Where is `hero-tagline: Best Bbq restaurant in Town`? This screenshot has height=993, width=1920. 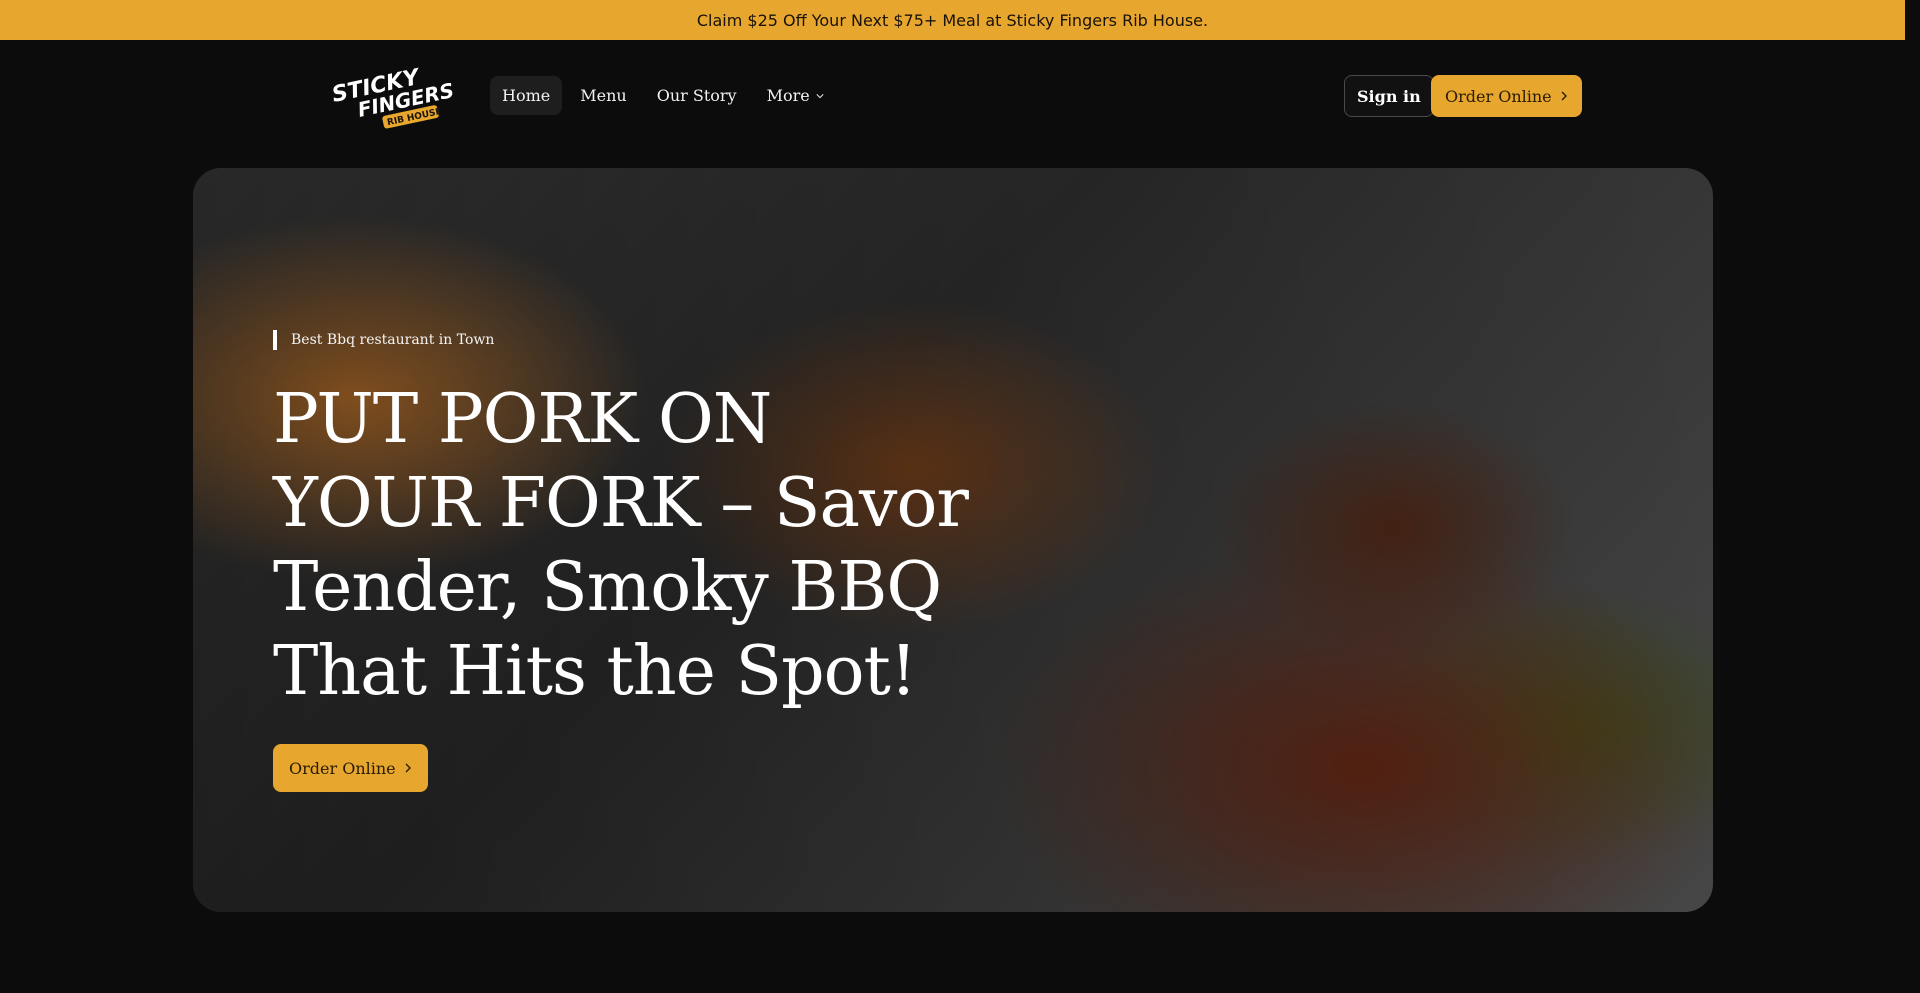 hero-tagline: Best Bbq restaurant in Town is located at coordinates (623, 340).